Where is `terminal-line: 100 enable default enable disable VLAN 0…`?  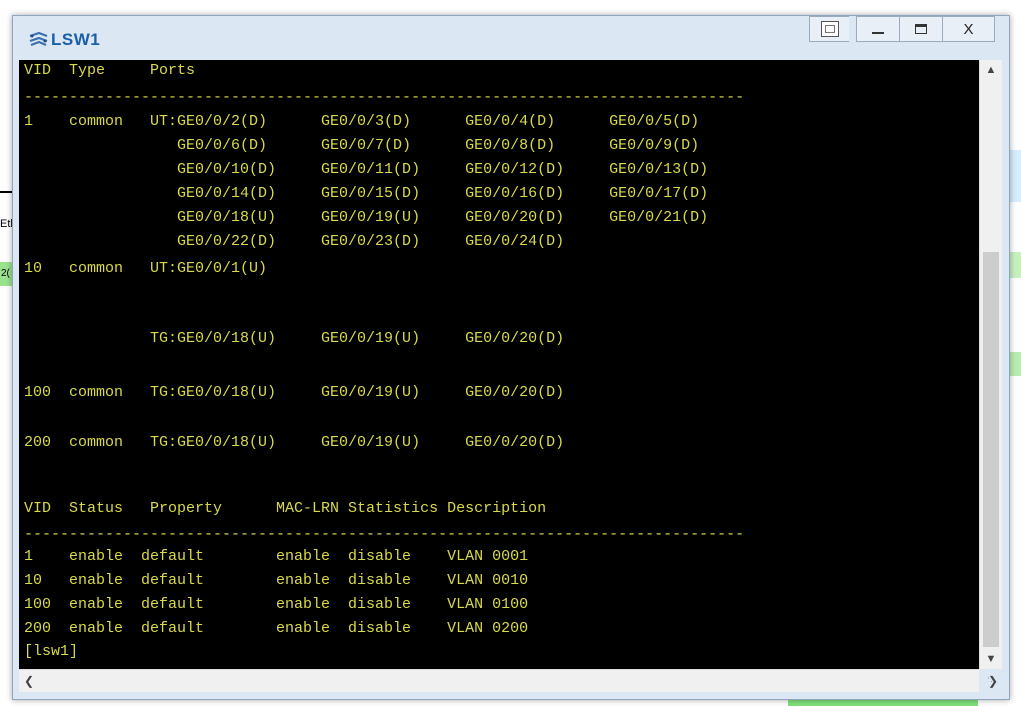 terminal-line: 100 enable default enable disable VLAN 0… is located at coordinates (276, 604).